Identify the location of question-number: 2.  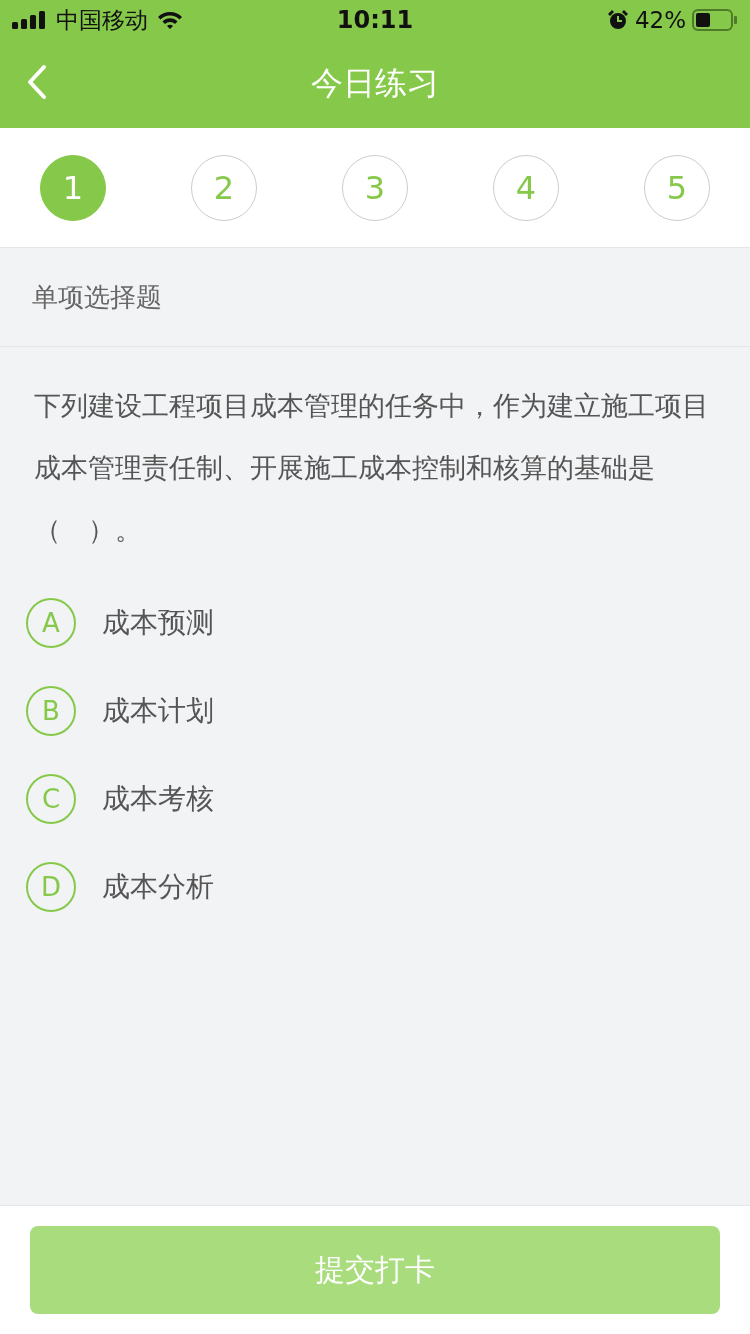
(224, 187).